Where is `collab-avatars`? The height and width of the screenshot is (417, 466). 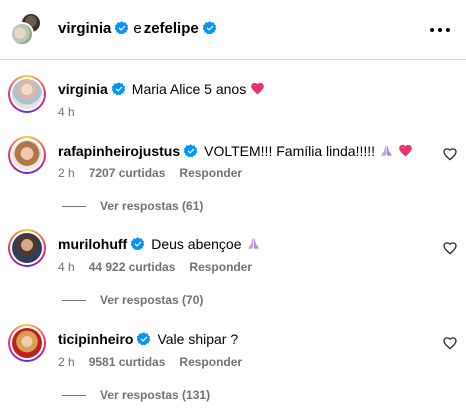
collab-avatars is located at coordinates (27, 29).